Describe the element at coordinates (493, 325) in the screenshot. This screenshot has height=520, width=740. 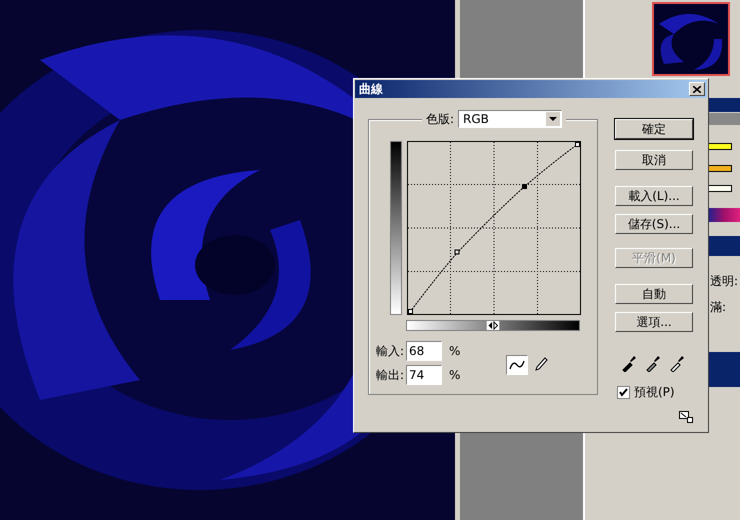
I see `swap-arrows-icon` at that location.